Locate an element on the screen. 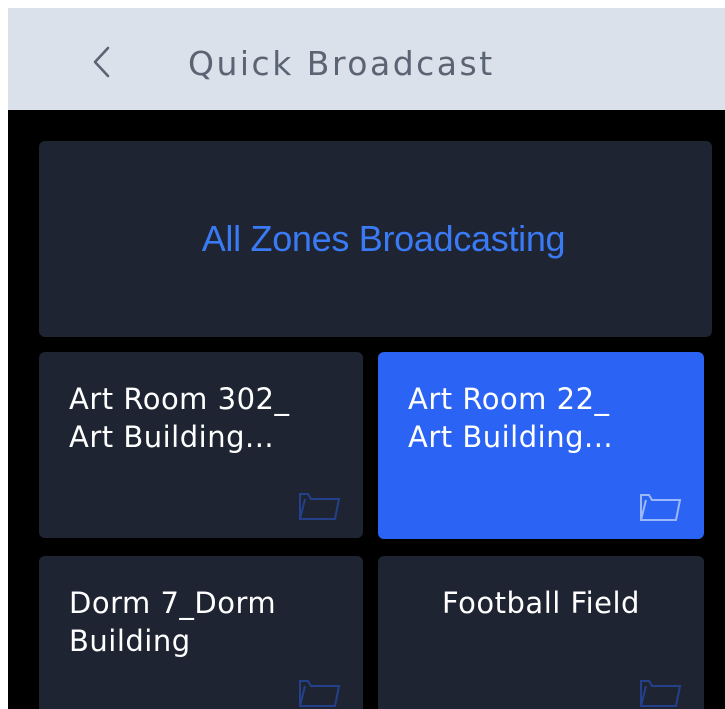 This screenshot has width=725, height=709. zone-tile-football-field: Football Field is located at coordinates (541, 632).